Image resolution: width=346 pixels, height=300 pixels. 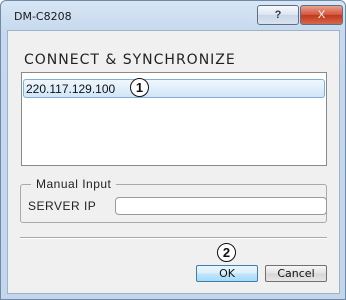 What do you see at coordinates (173, 16) in the screenshot?
I see `title-bar: DM-C8208 ? X` at bounding box center [173, 16].